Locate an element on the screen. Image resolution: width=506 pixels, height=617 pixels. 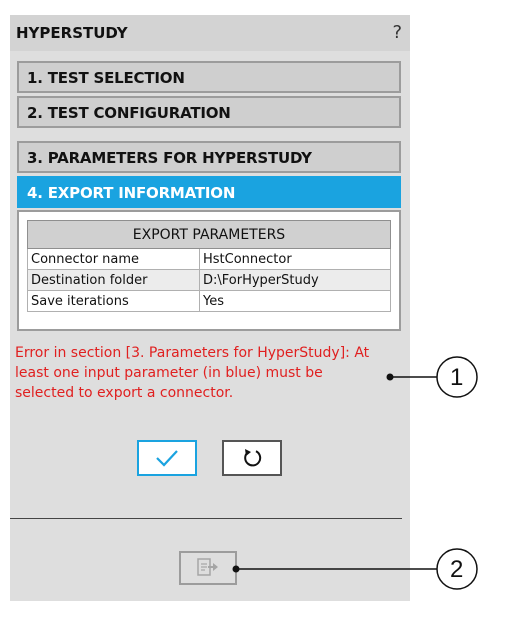
table-row: Connector name HstConnector is located at coordinates (209, 259).